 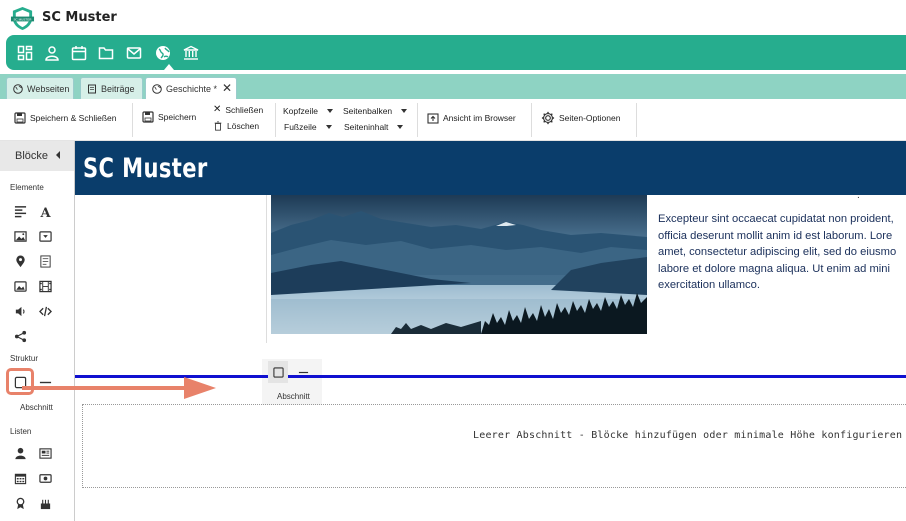 What do you see at coordinates (20, 236) in the screenshot?
I see `image-icon` at bounding box center [20, 236].